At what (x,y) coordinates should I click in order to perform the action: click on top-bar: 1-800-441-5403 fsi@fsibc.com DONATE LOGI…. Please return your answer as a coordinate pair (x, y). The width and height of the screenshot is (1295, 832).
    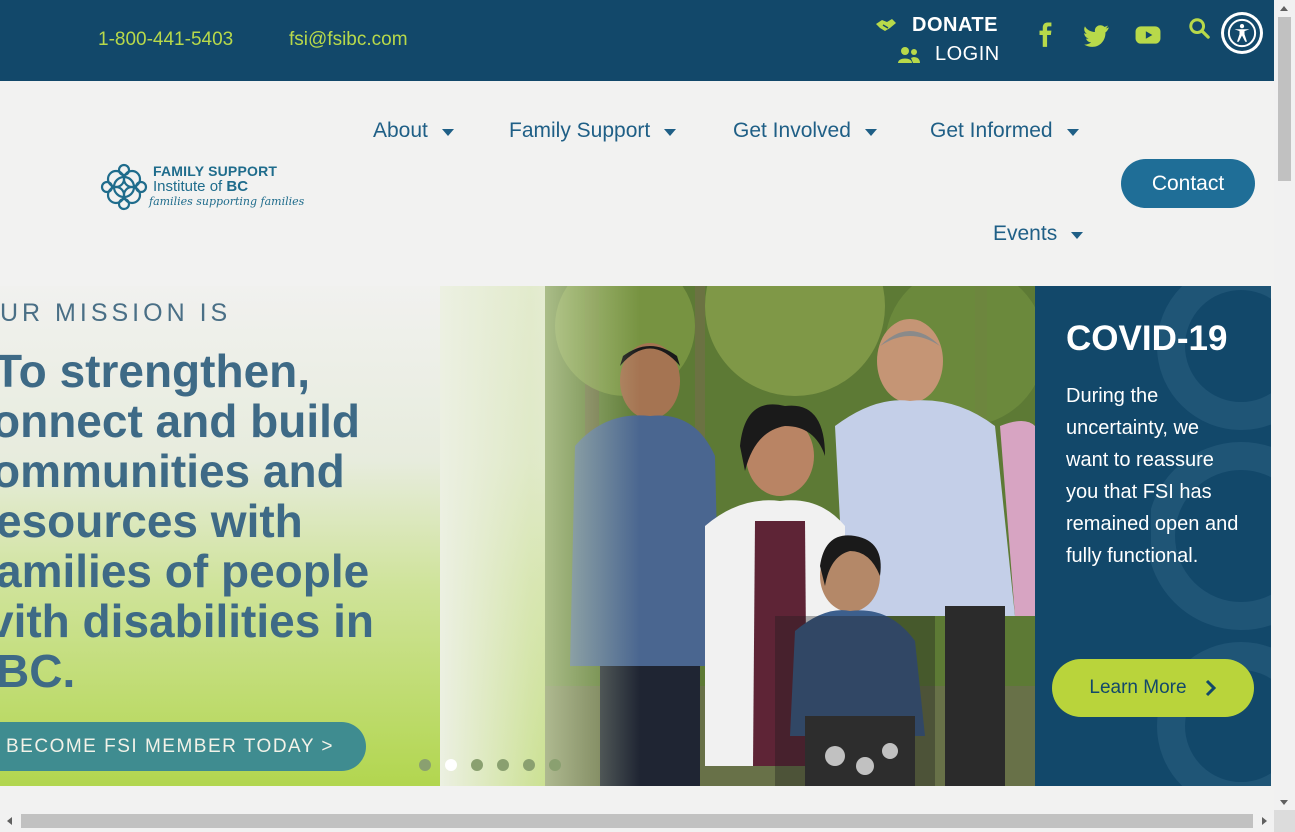
    Looking at the image, I should click on (637, 40).